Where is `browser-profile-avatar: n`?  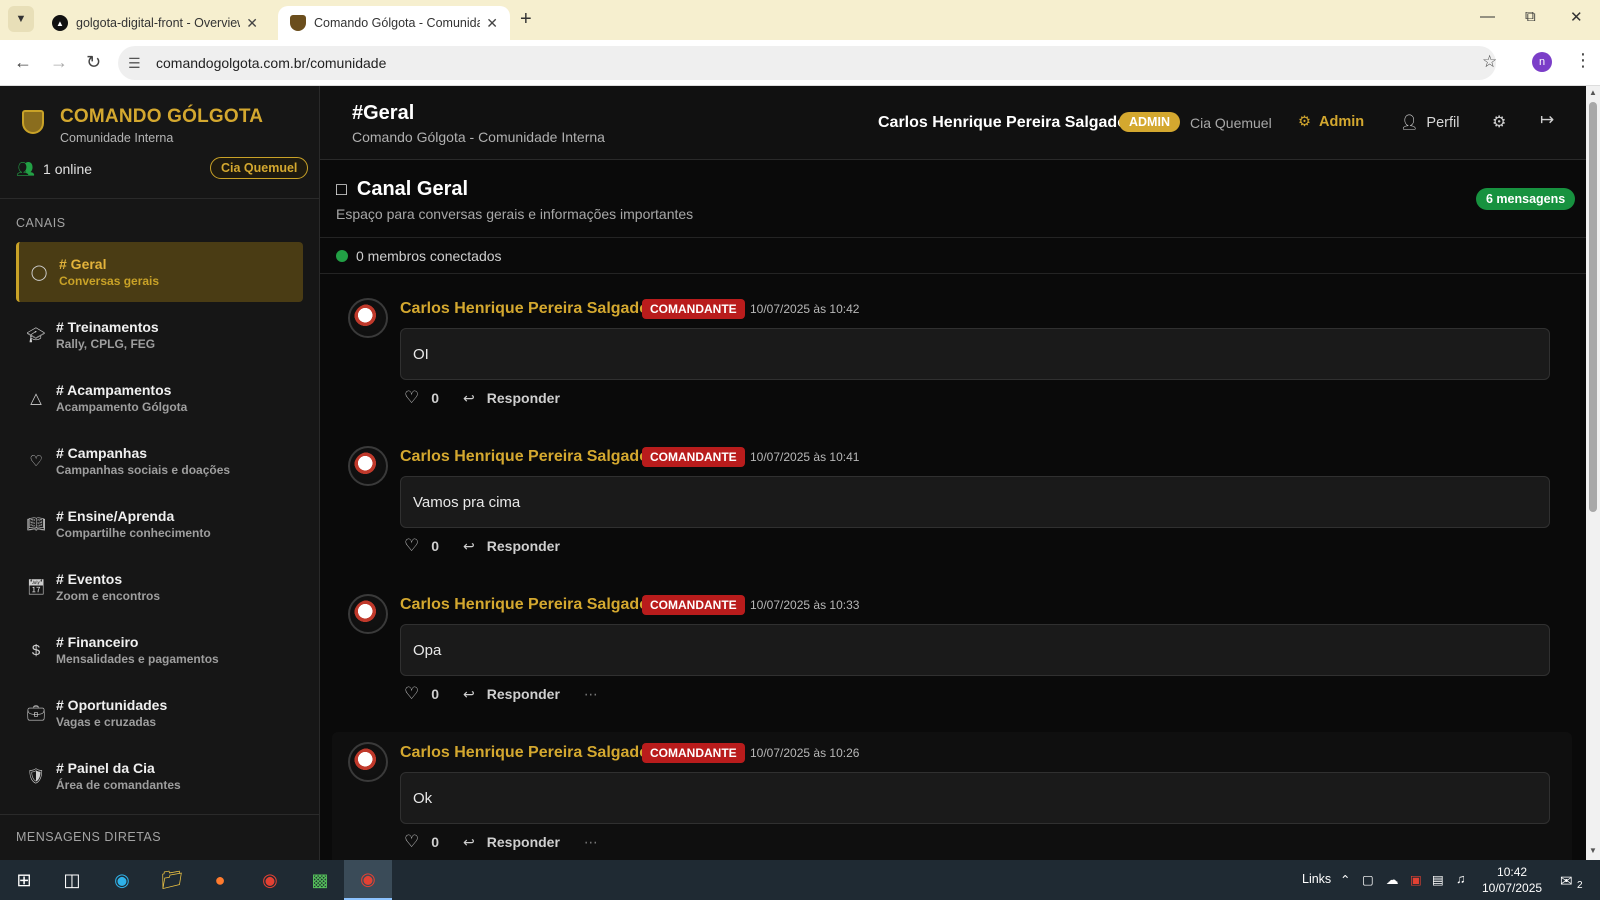
browser-profile-avatar: n is located at coordinates (1542, 62).